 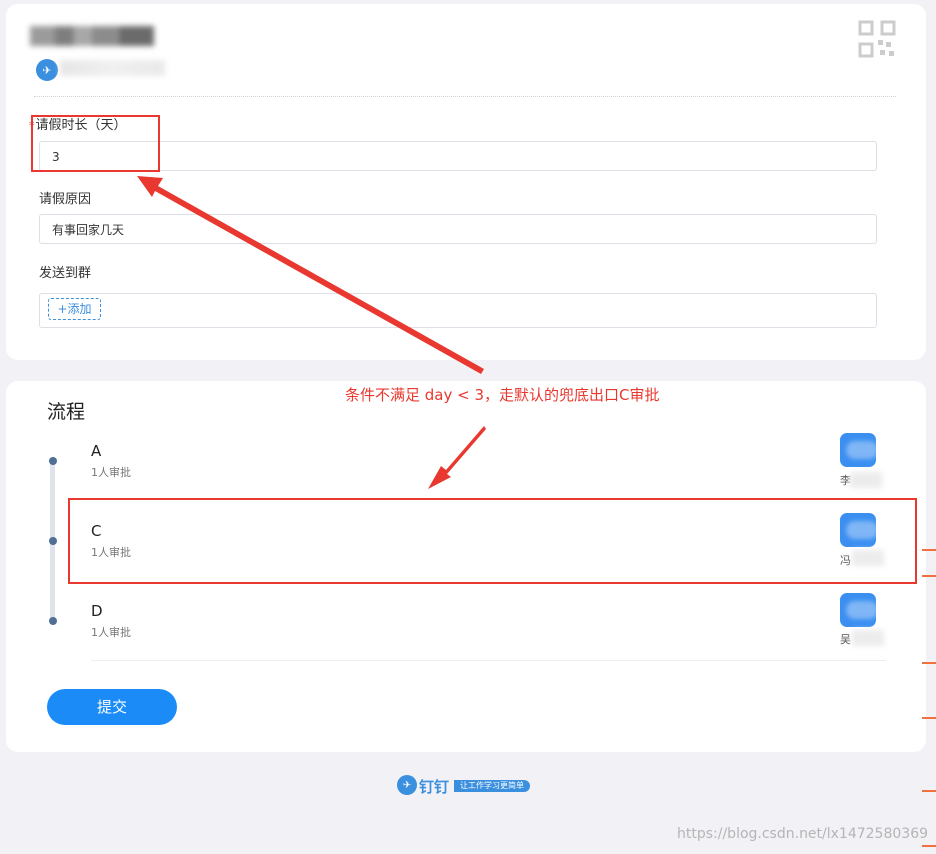 What do you see at coordinates (66, 412) in the screenshot?
I see `flow-title: 流程` at bounding box center [66, 412].